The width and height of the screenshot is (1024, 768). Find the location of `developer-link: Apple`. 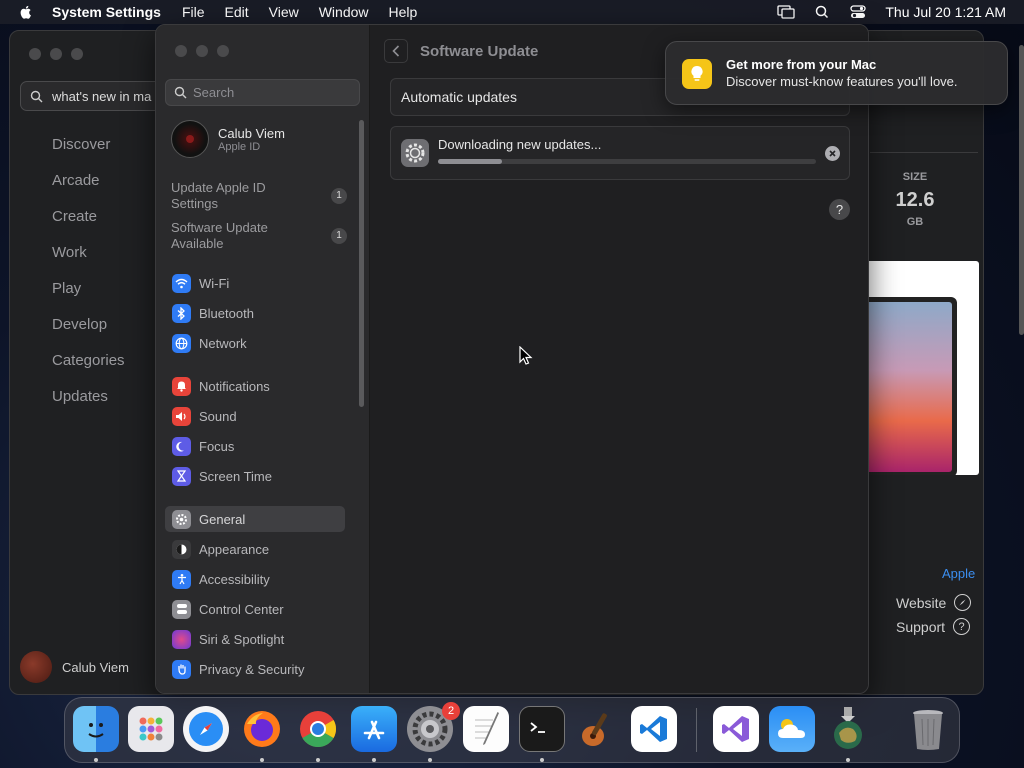

developer-link: Apple is located at coordinates (958, 573).